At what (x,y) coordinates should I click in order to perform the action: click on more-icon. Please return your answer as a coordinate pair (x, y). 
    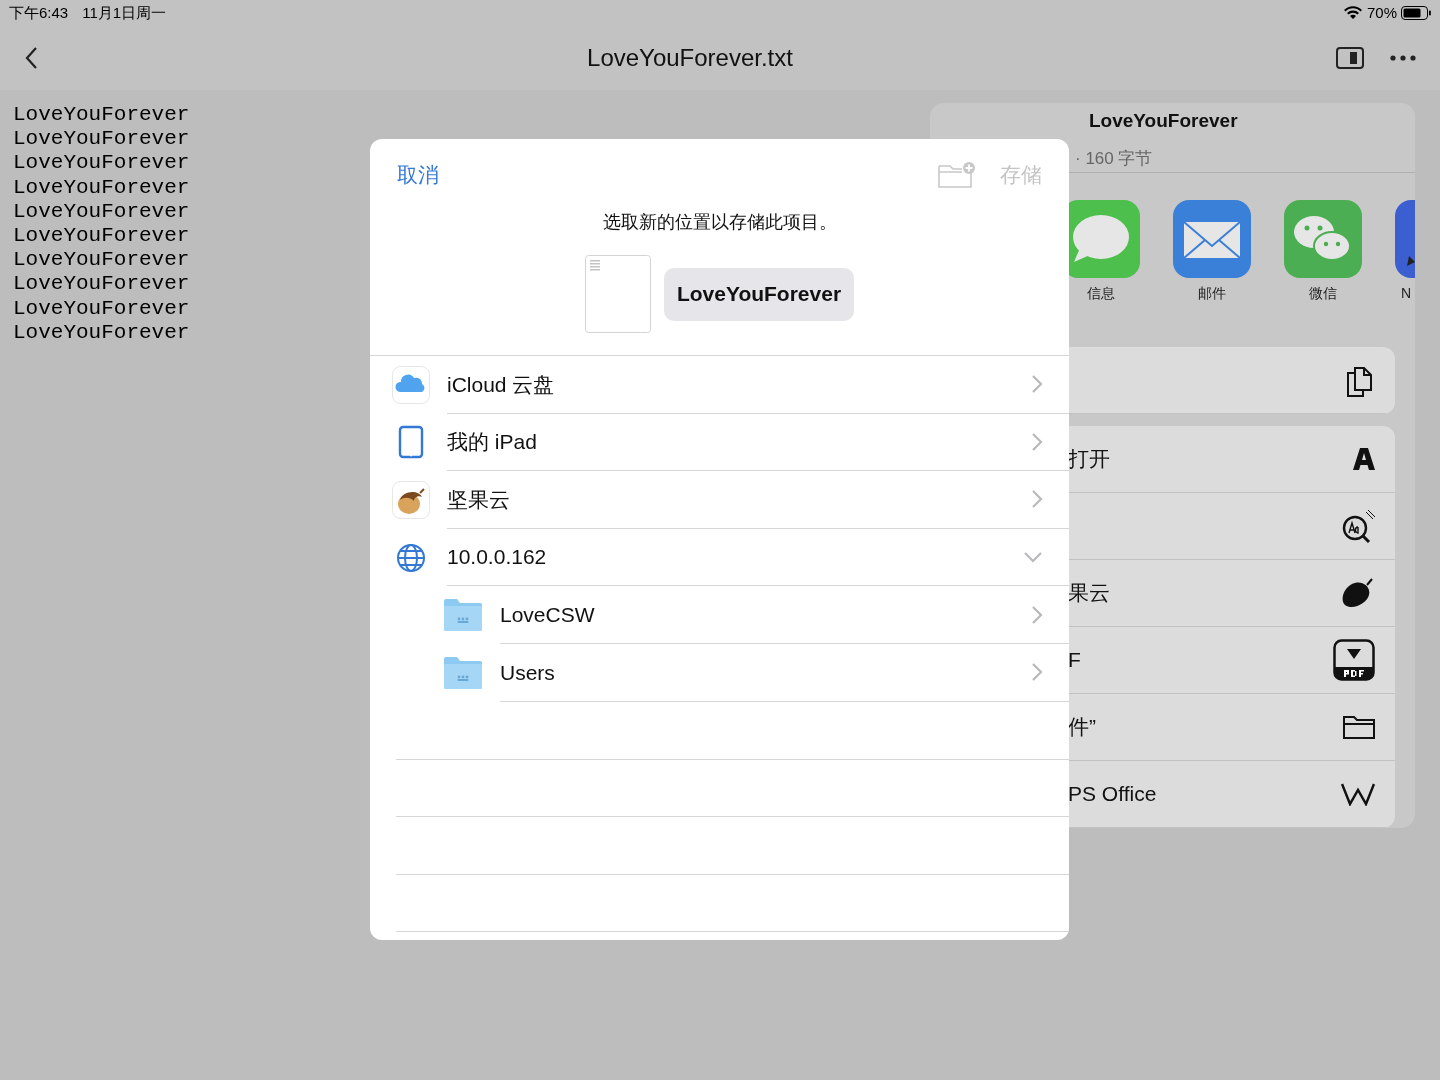
    Looking at the image, I should click on (1403, 58).